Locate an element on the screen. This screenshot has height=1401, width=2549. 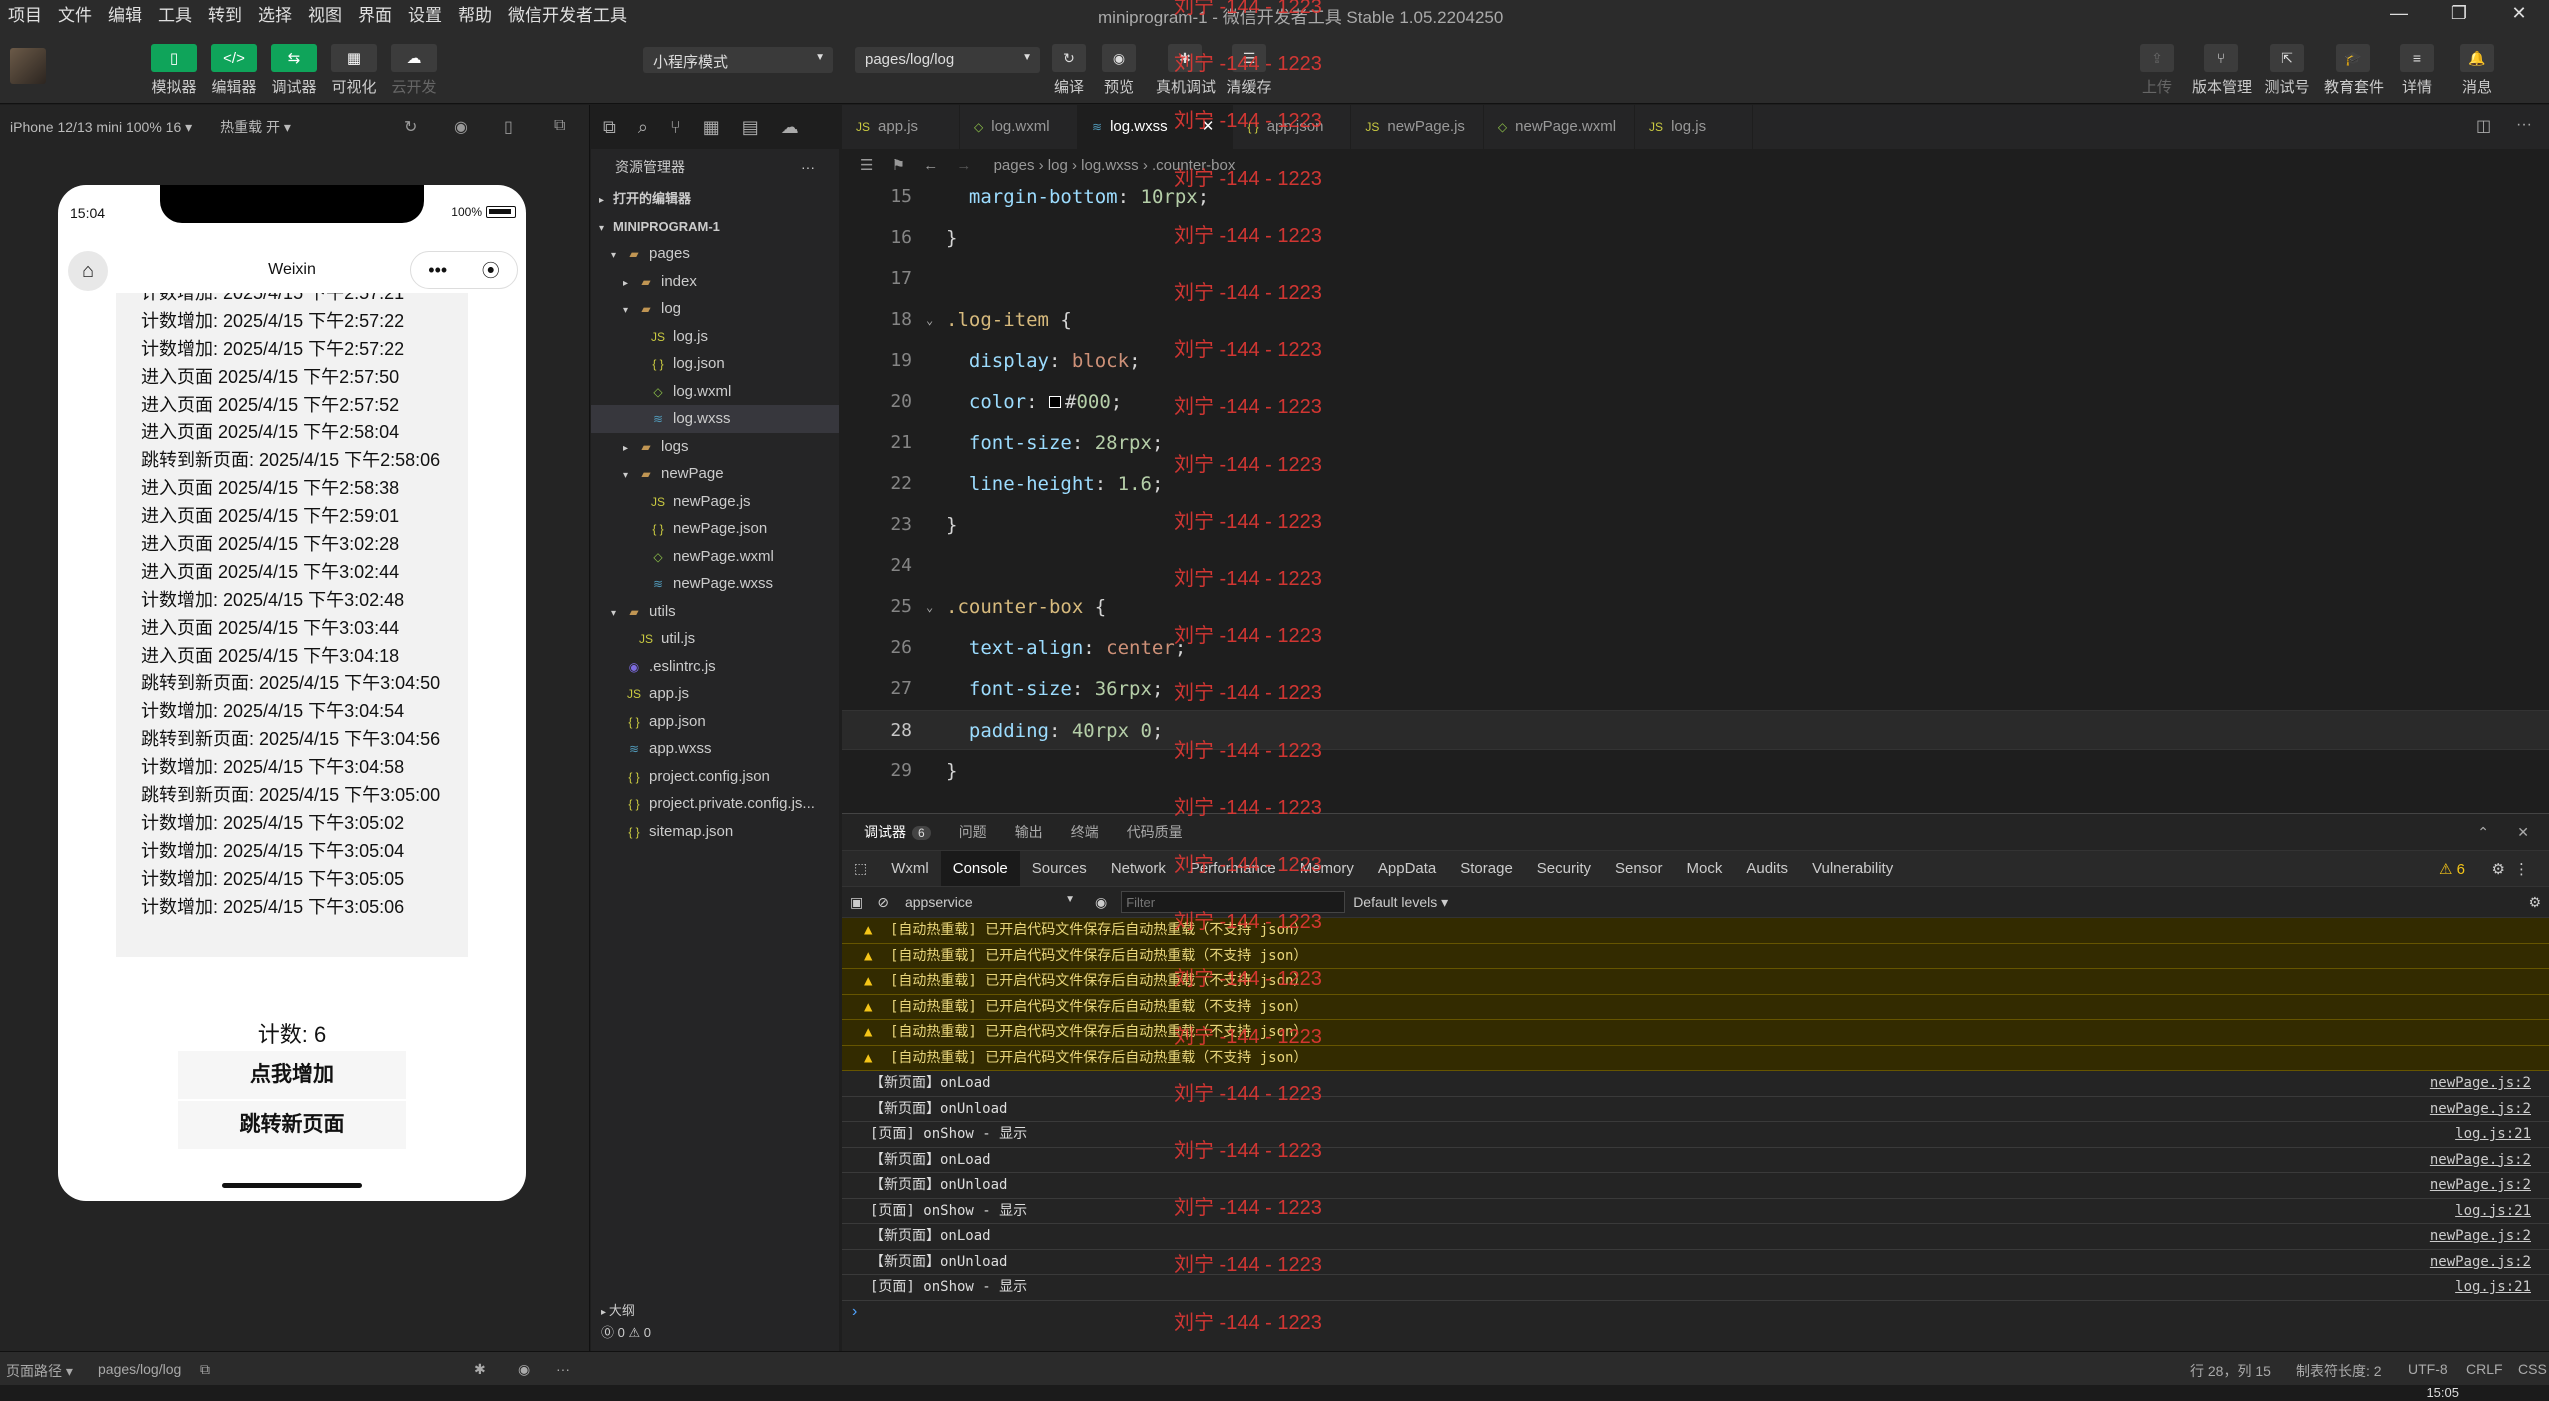
user-avatar is located at coordinates (28, 66).